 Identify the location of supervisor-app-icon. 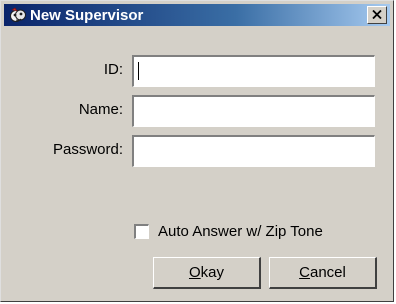
(18, 15).